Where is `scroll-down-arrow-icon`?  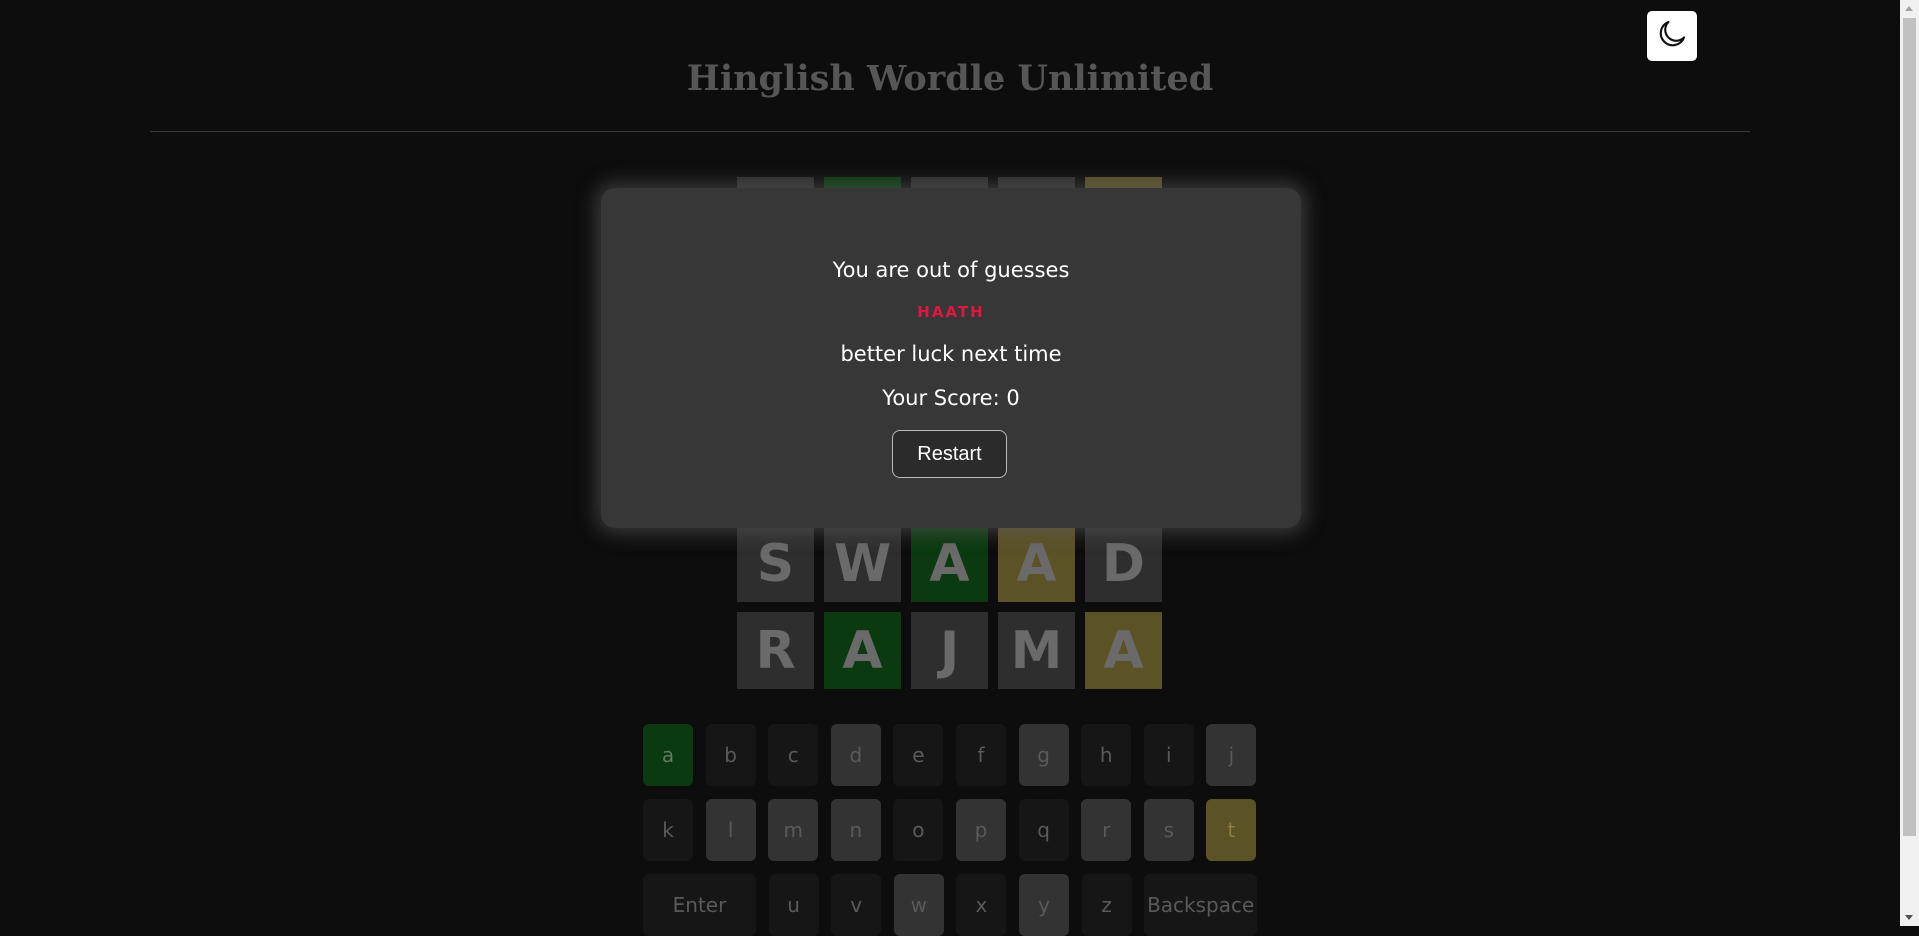 scroll-down-arrow-icon is located at coordinates (1909, 917).